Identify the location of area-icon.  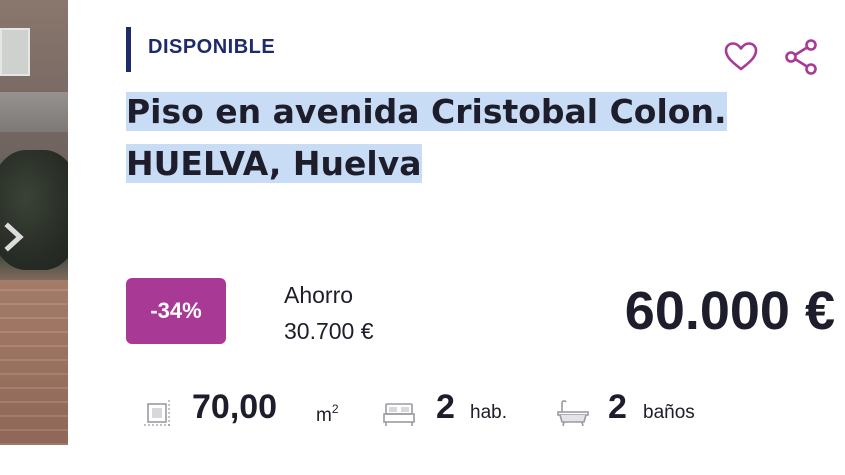
(157, 415).